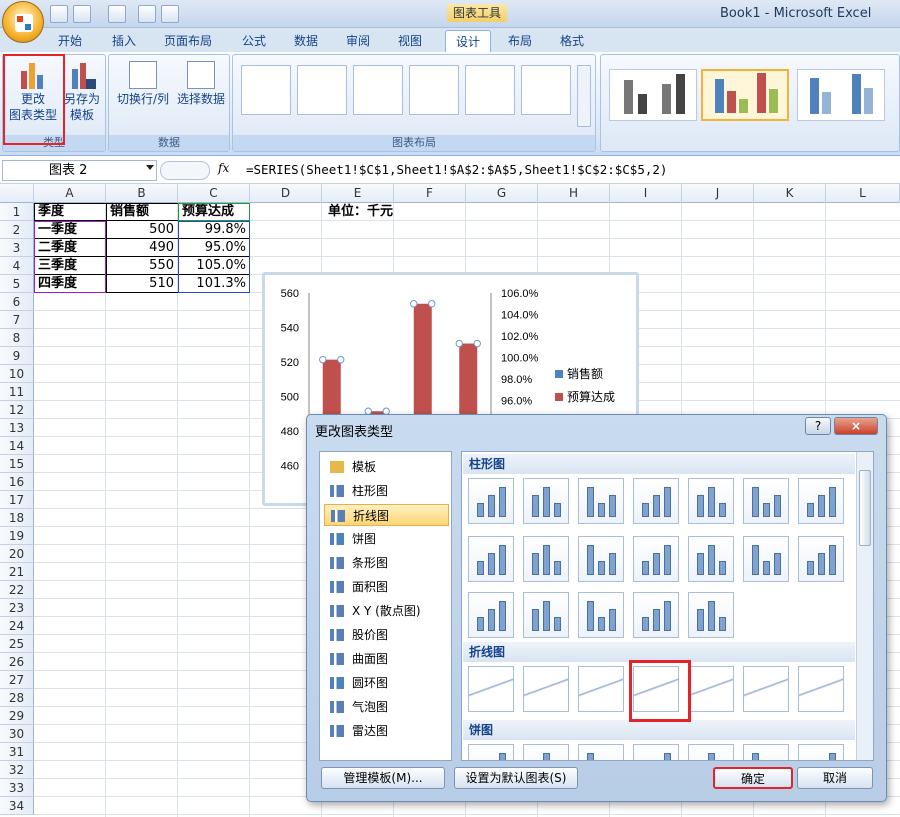 This screenshot has width=900, height=817. What do you see at coordinates (17, 680) in the screenshot?
I see `row-header: 27` at bounding box center [17, 680].